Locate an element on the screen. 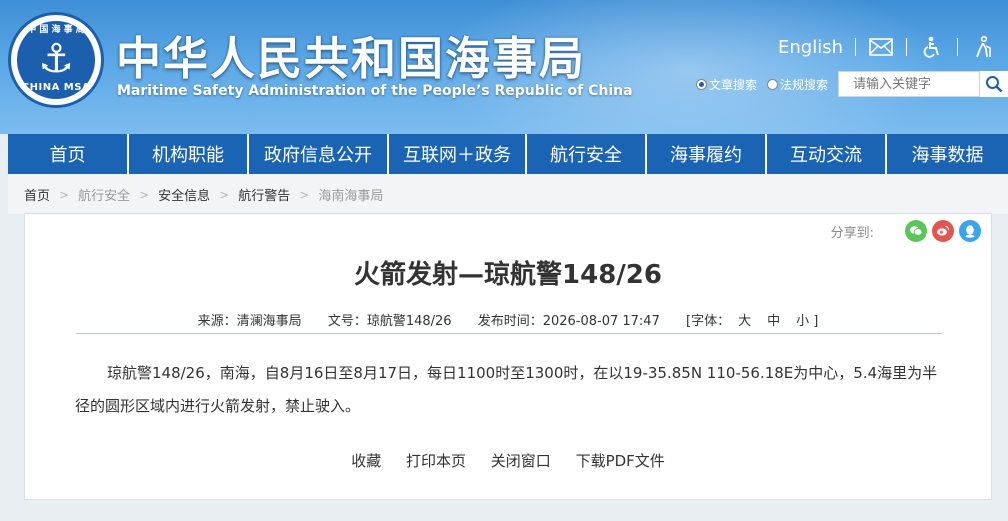 The width and height of the screenshot is (1008, 521). nav-item-internet-gov: 互联网＋政务 is located at coordinates (457, 154).